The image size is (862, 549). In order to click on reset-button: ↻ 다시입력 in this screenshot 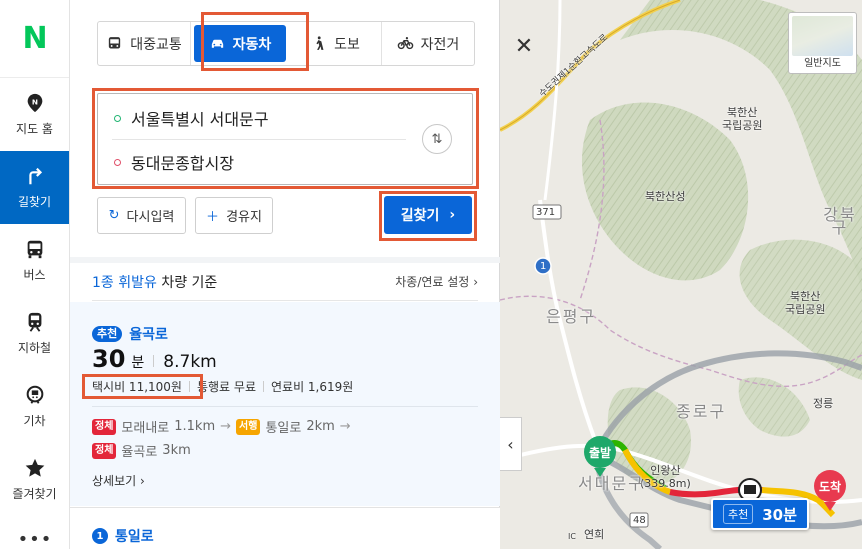, I will do `click(141, 215)`.